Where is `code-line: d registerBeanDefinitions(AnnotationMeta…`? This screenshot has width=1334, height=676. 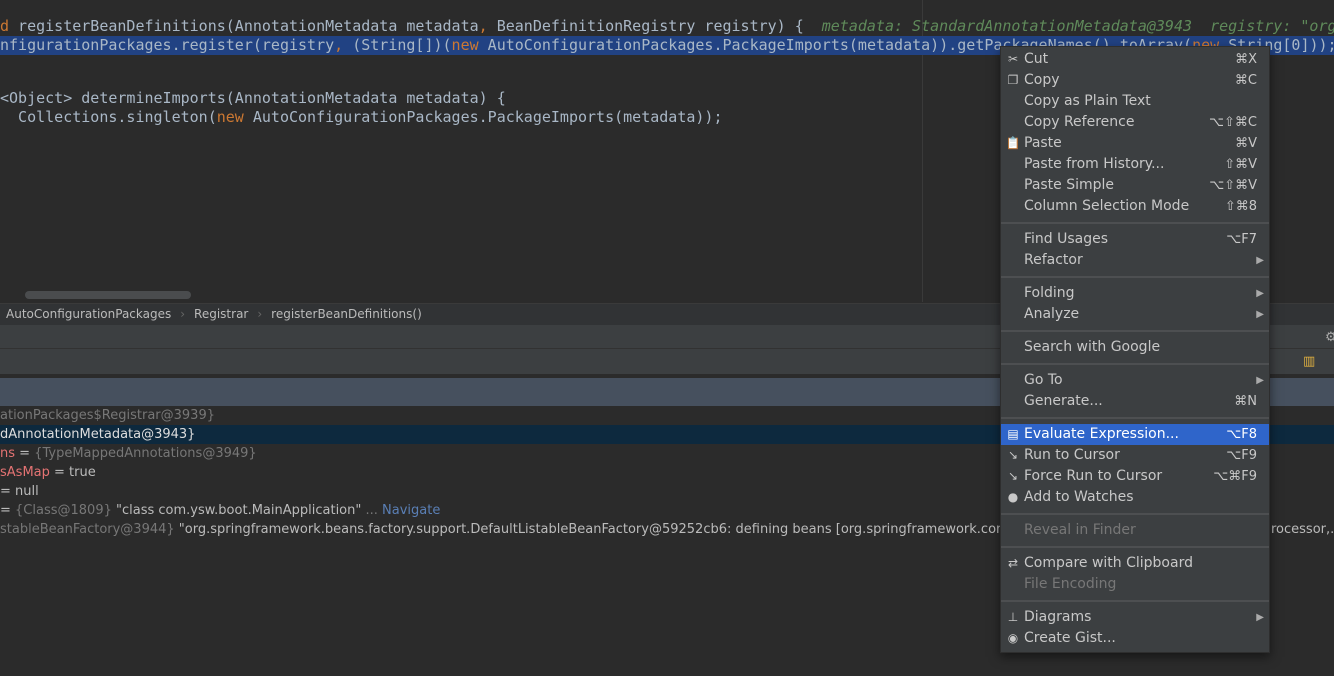
code-line: d registerBeanDefinitions(AnnotationMeta… is located at coordinates (667, 26).